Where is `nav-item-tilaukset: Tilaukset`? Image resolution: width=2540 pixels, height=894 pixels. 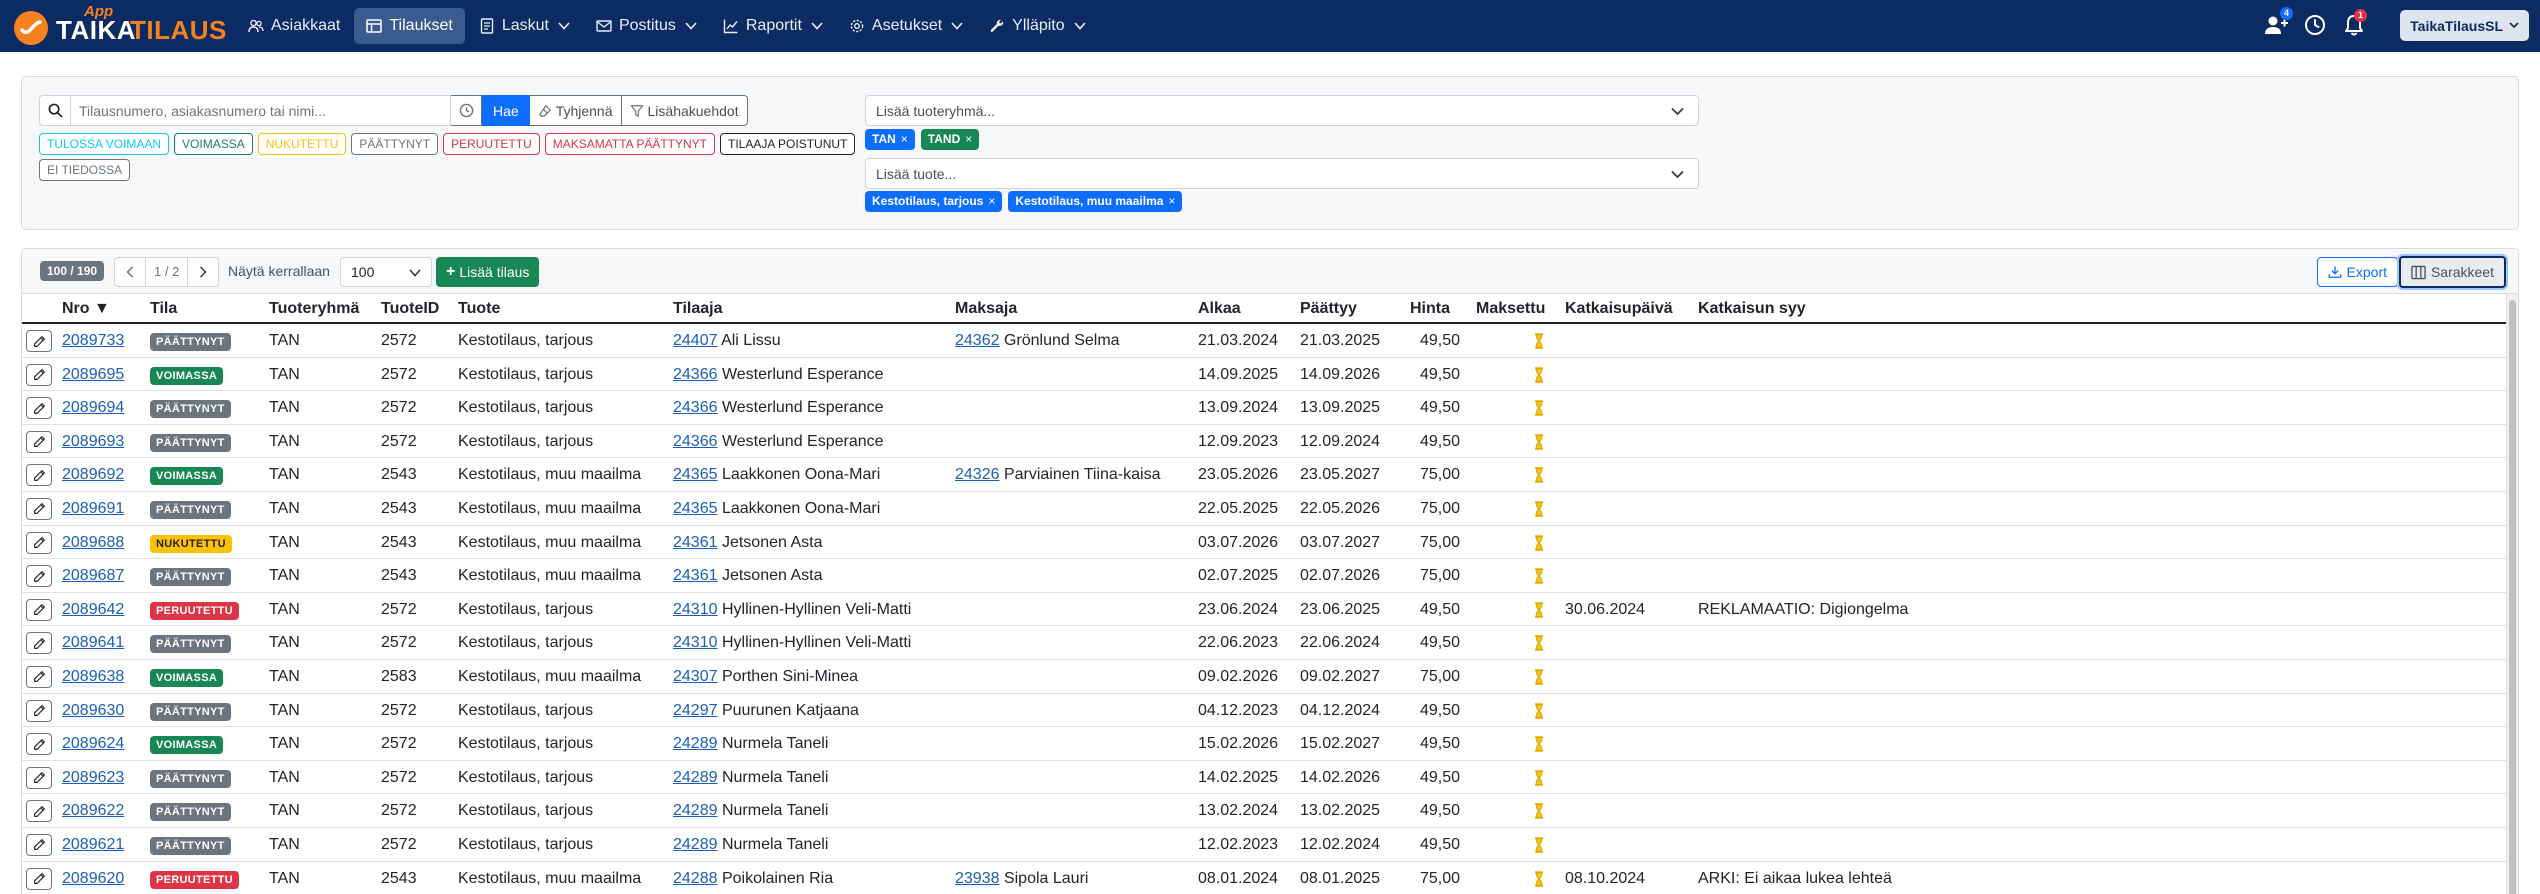
nav-item-tilaukset: Tilaukset is located at coordinates (409, 26).